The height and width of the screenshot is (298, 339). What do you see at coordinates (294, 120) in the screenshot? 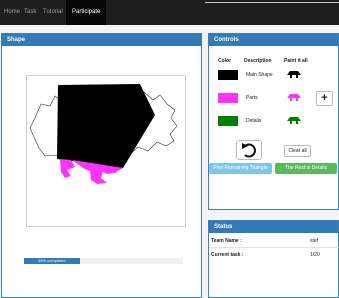
I see `paint-all-details-icon` at bounding box center [294, 120].